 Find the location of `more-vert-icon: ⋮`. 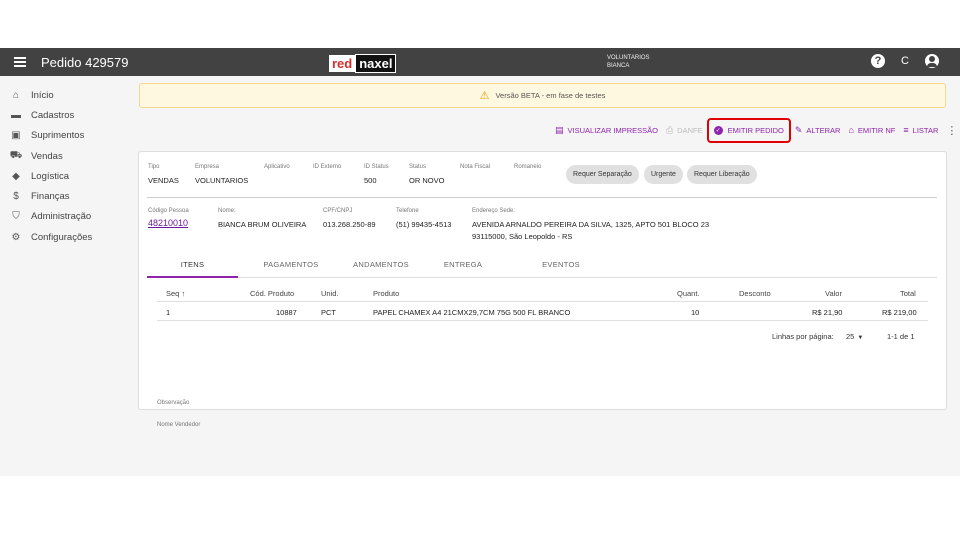

more-vert-icon: ⋮ is located at coordinates (951, 130).